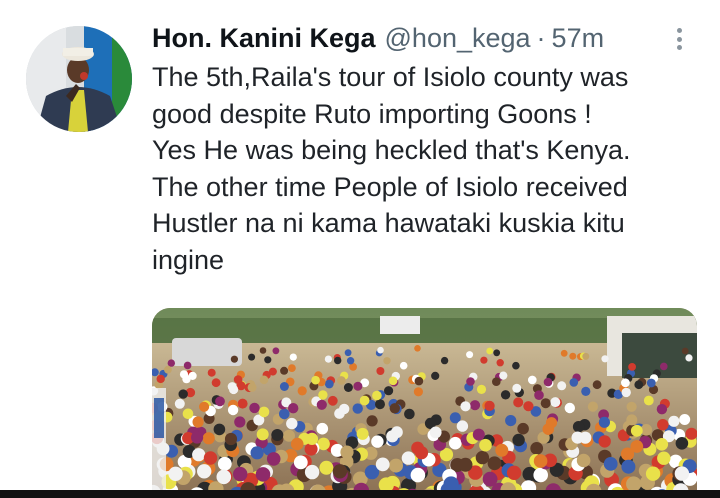 Image resolution: width=720 pixels, height=498 pixels. I want to click on tweet-text-line: Hustler na ni kama hawataki kuskia kitu, so click(388, 223).